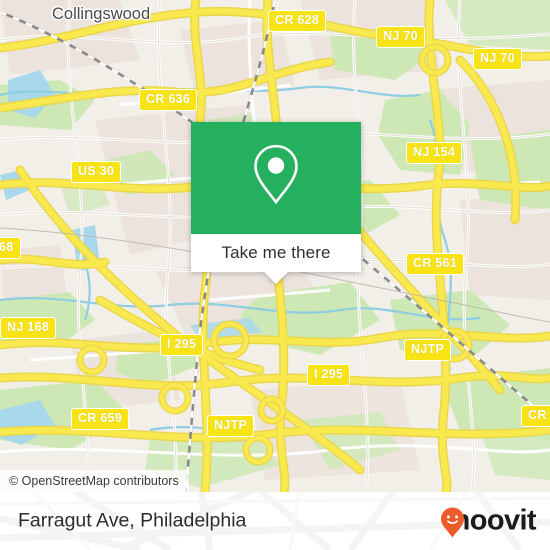  I want to click on moovit-brand: moovit, so click(488, 522).